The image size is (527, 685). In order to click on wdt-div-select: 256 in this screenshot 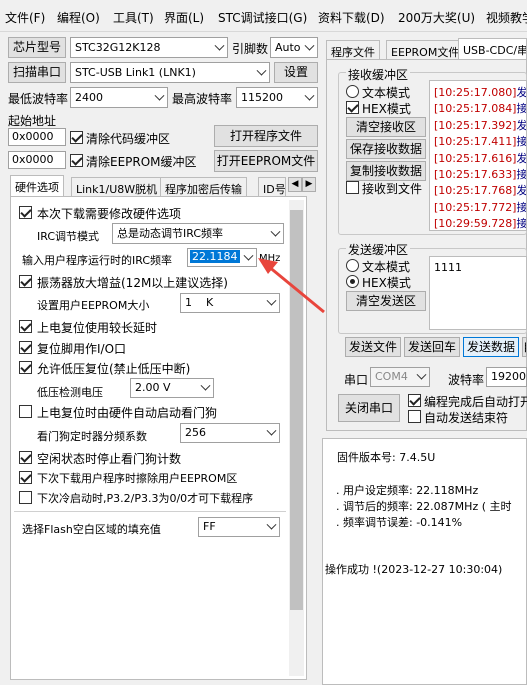, I will do `click(230, 433)`.